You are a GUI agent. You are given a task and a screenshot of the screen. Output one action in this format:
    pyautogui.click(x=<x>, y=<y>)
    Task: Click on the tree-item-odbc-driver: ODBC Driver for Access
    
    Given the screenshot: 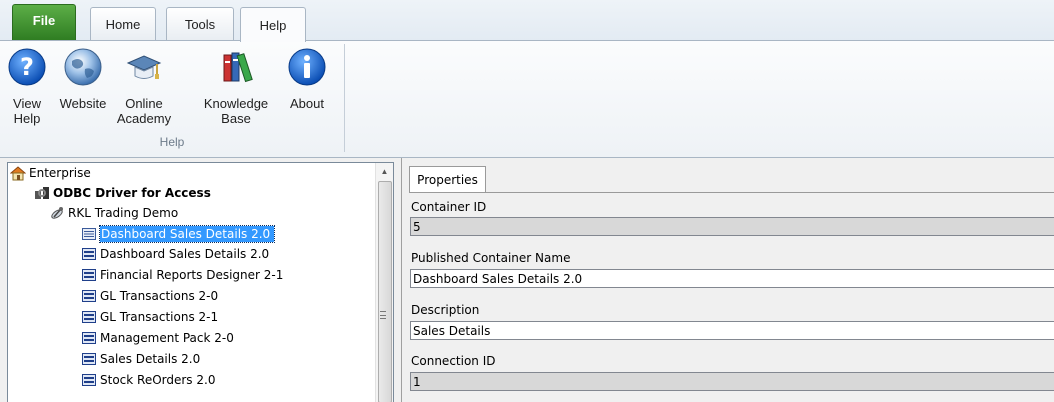 What is the action you would take?
    pyautogui.click(x=122, y=193)
    